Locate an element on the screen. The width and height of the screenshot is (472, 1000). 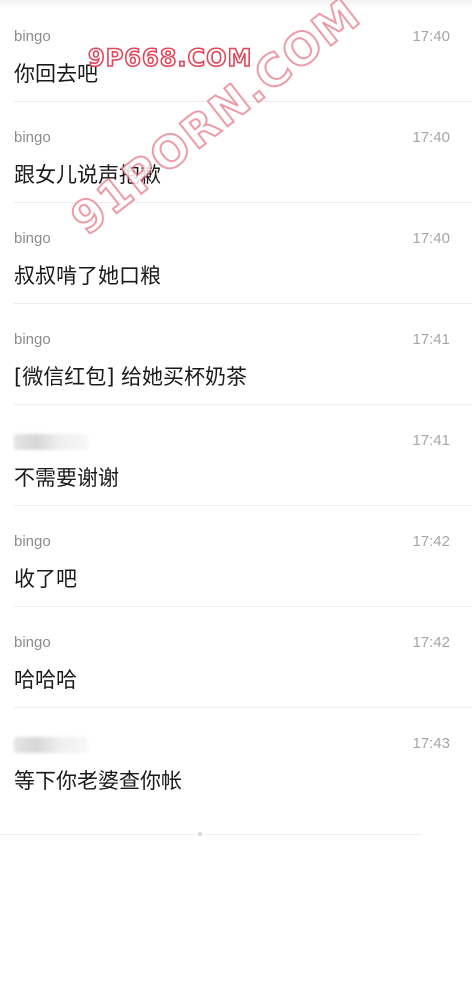
message-text: 叔叔啃了她口粮 is located at coordinates (87, 276).